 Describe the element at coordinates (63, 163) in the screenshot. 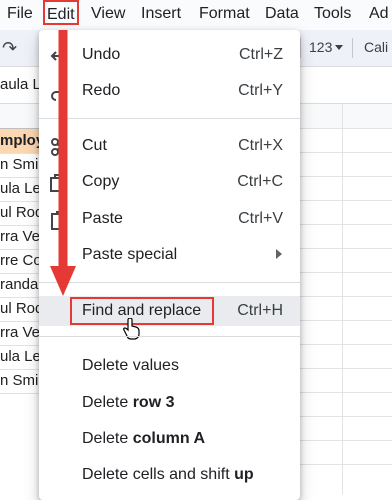

I see `annotation-arrow` at that location.